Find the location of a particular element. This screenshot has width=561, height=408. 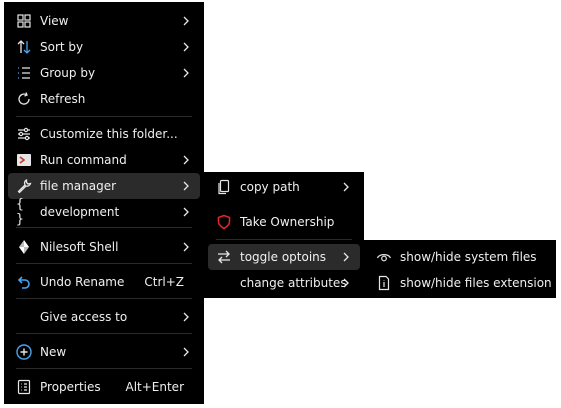

file-info-icon is located at coordinates (384, 283).